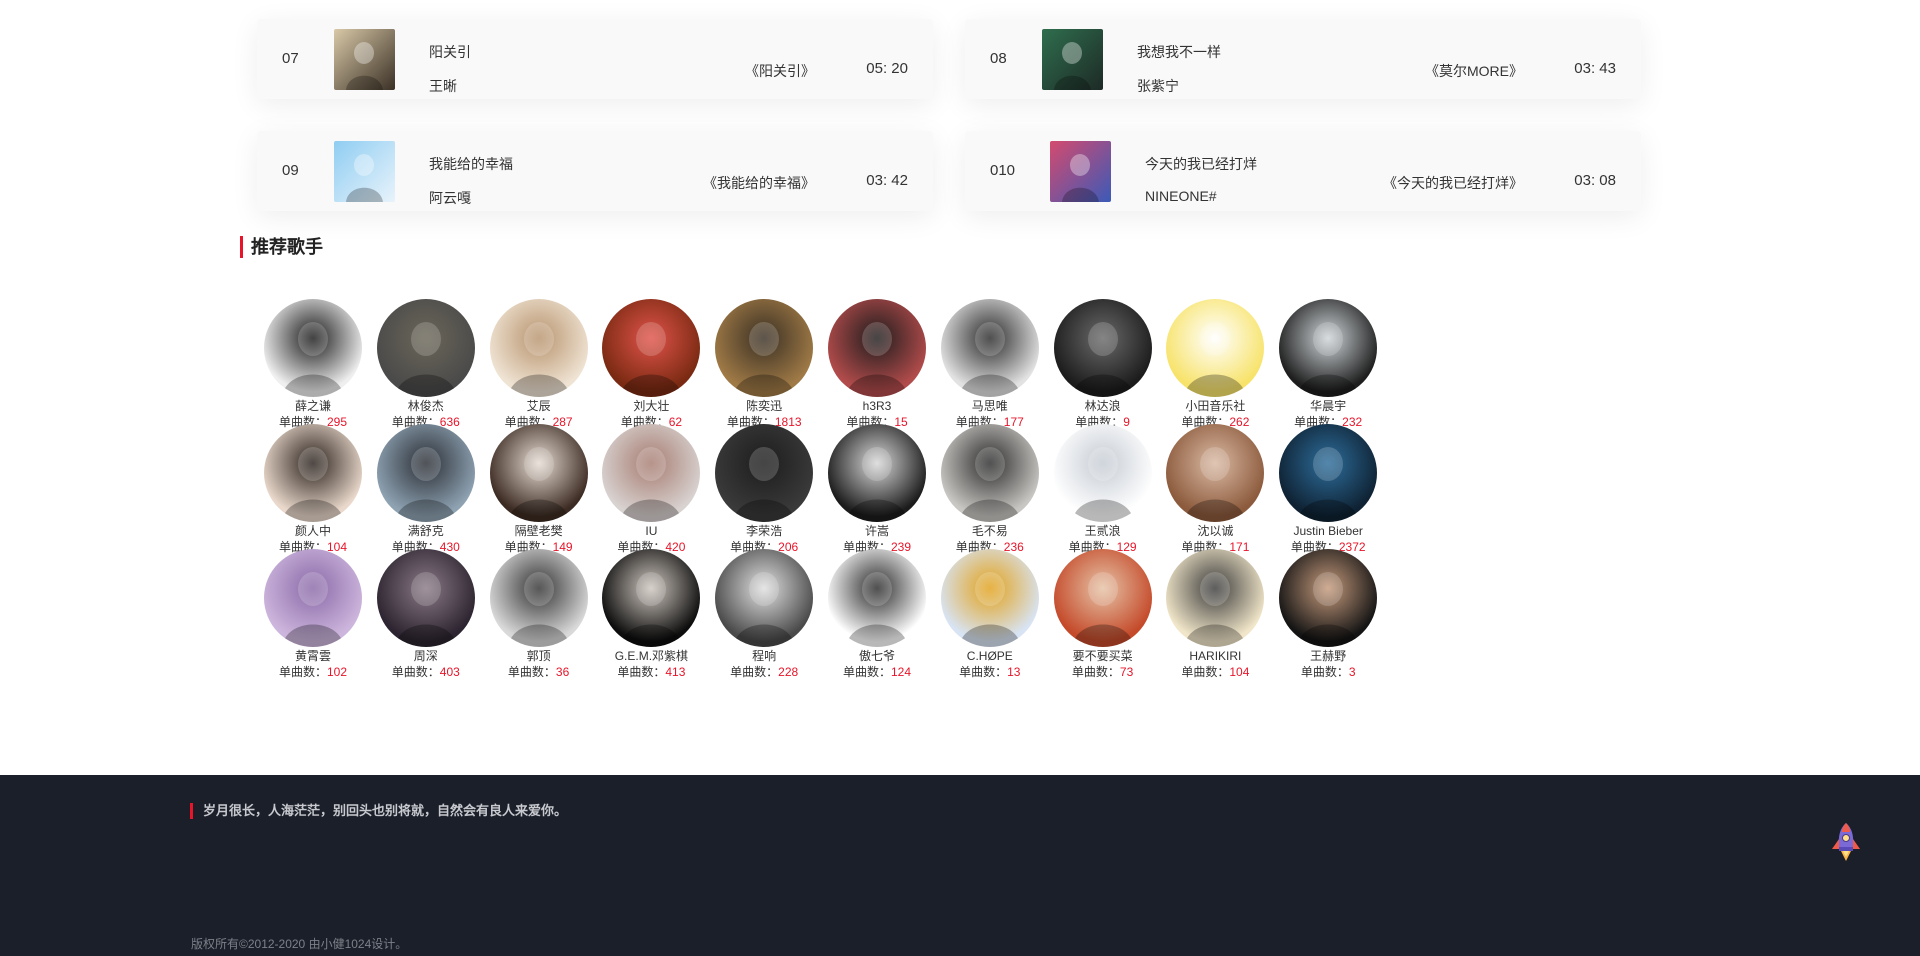 The width and height of the screenshot is (1920, 956). I want to click on singer-item: 郭顶 单曲数：36, so click(539, 614).